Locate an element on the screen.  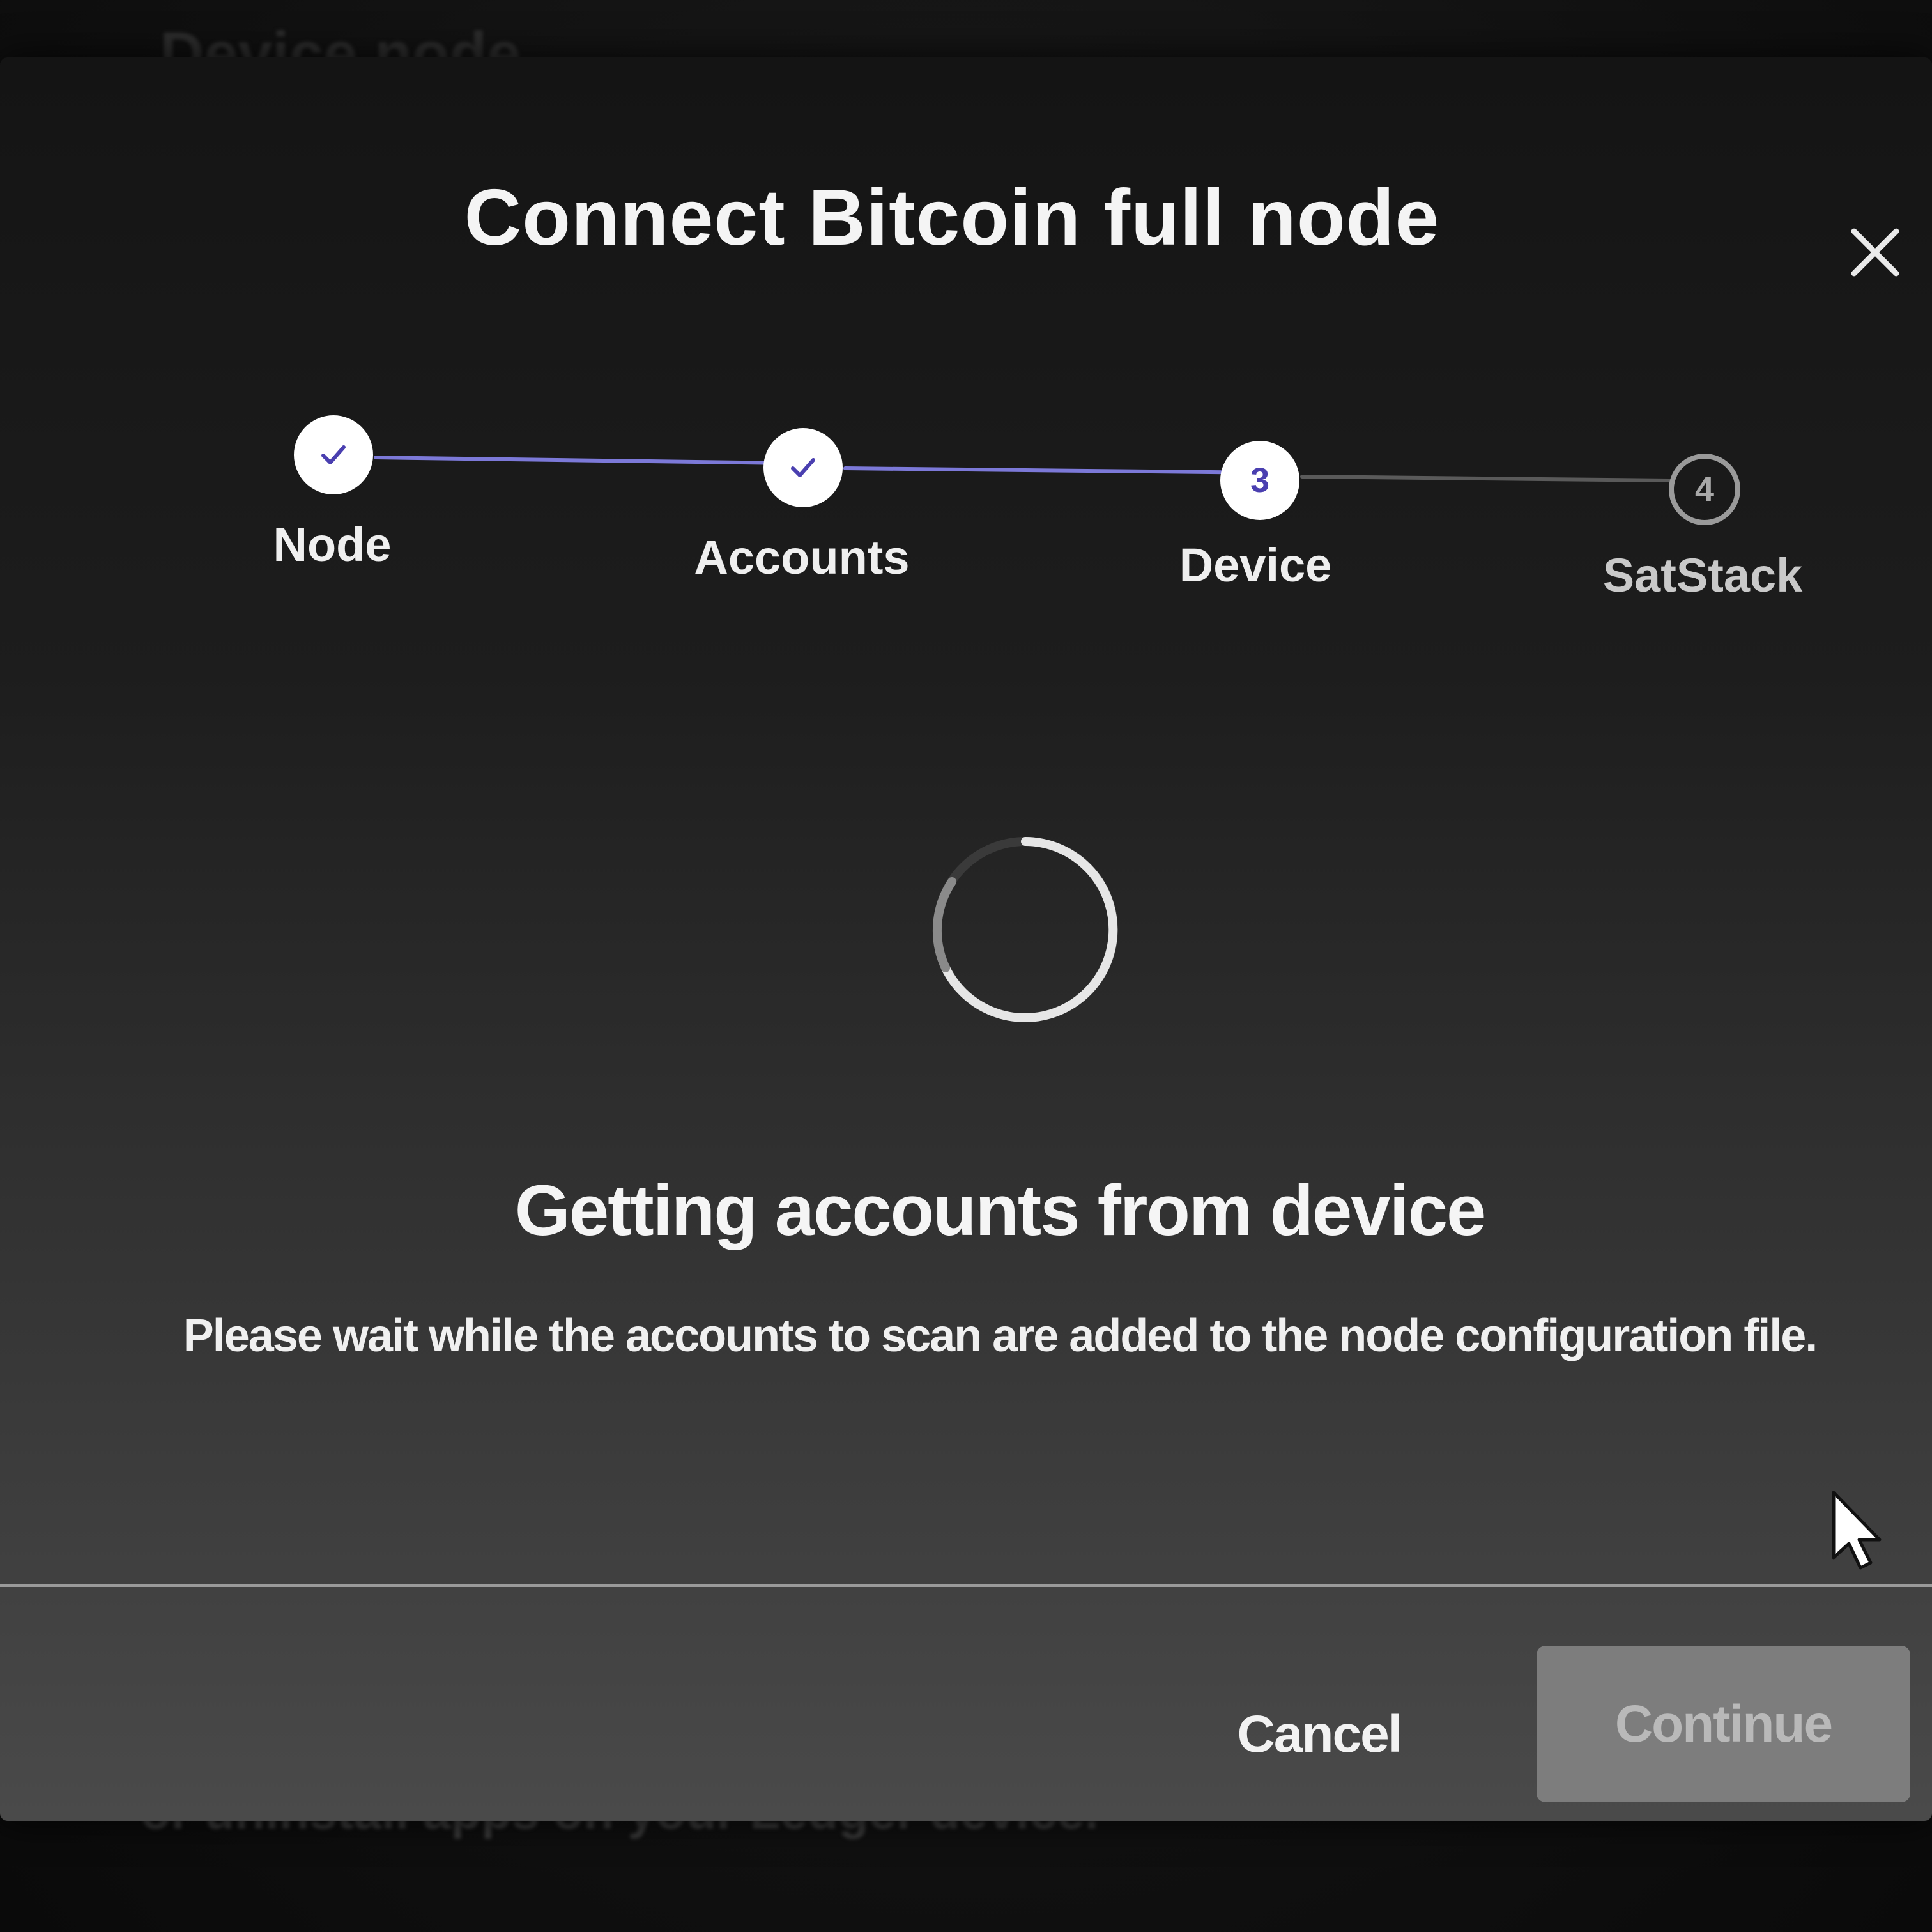
step-node-check-icon is located at coordinates (333, 454).